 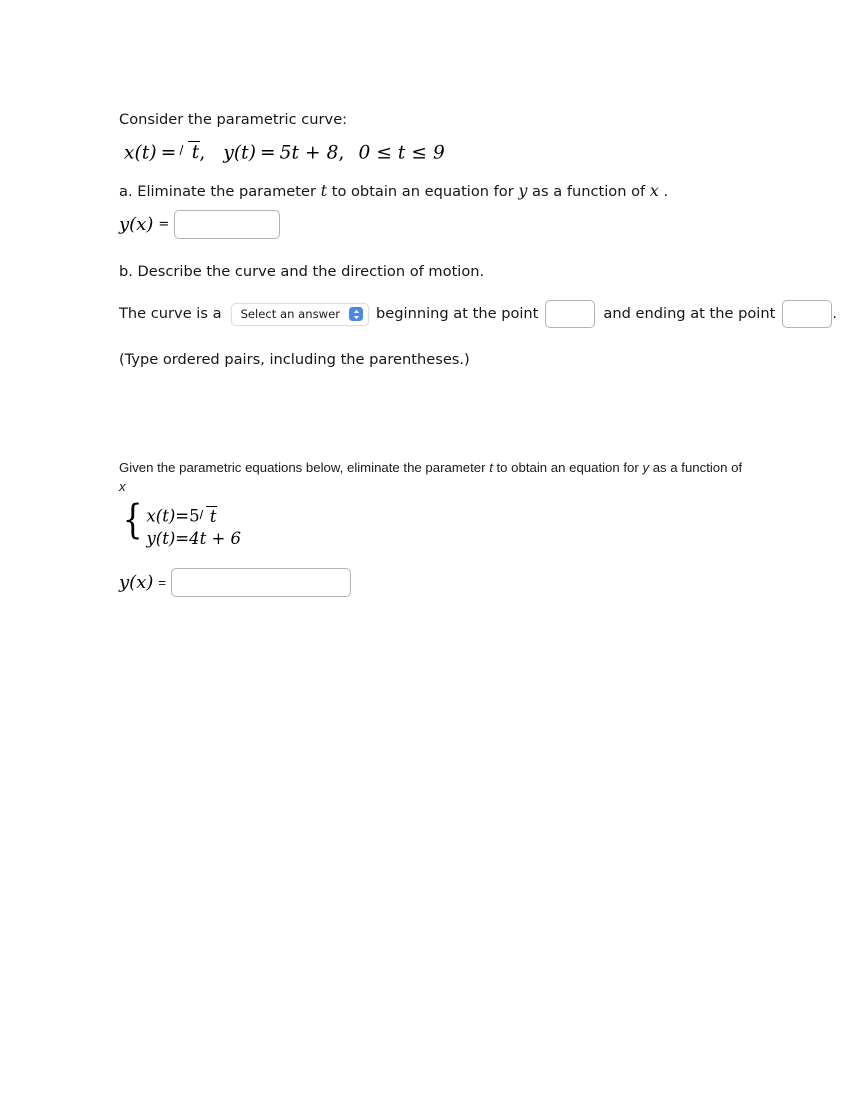 What do you see at coordinates (136, 583) in the screenshot?
I see `problem-2-answer-label: y(x)` at bounding box center [136, 583].